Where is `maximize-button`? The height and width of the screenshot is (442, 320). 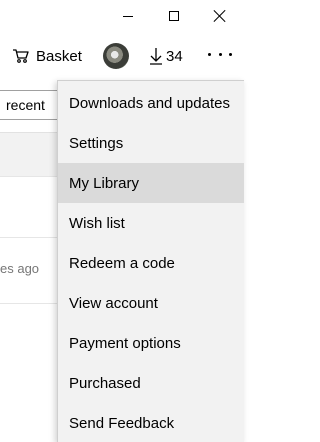
maximize-button is located at coordinates (174, 16).